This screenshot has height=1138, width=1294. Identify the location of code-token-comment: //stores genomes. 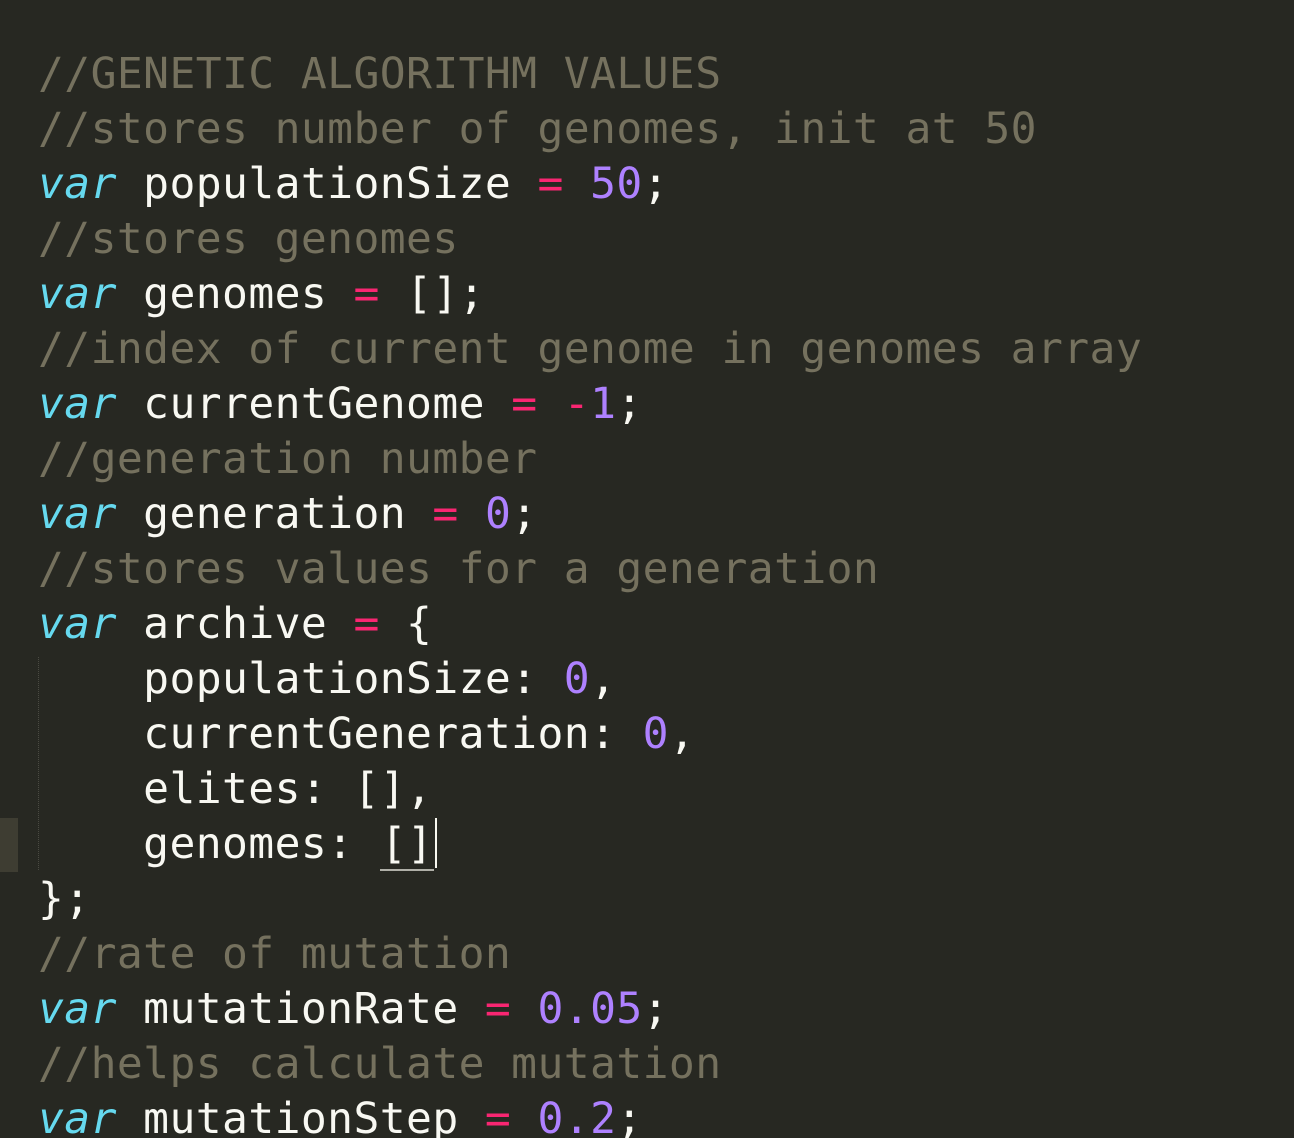
(248, 239).